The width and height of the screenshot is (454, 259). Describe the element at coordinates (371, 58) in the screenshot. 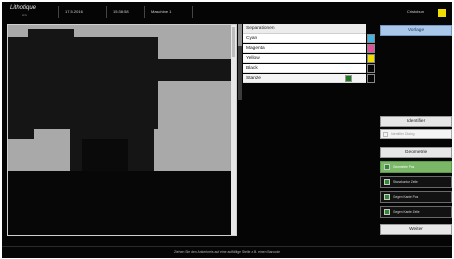

I see `yellow-swatch` at that location.